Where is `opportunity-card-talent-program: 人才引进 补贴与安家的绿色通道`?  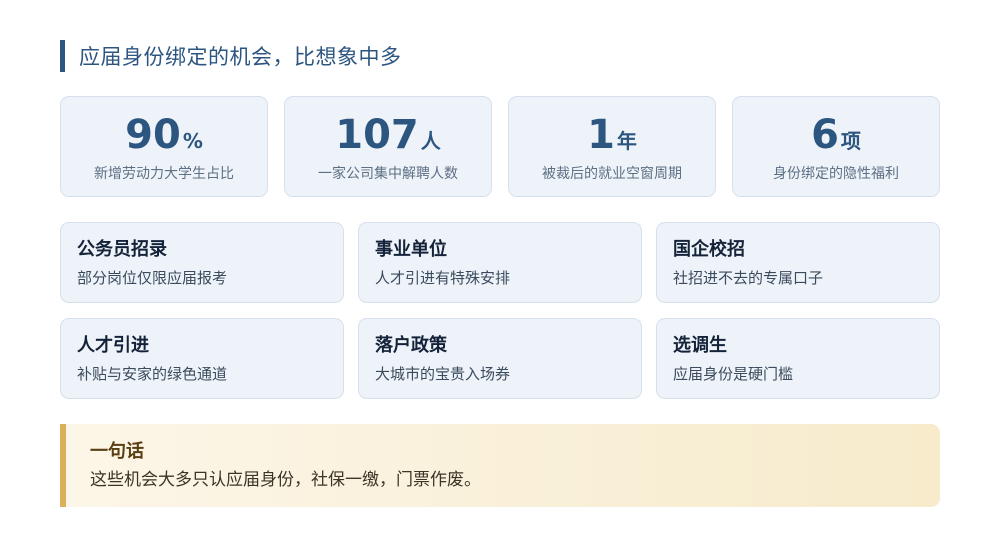
opportunity-card-talent-program: 人才引进 补贴与安家的绿色通道 is located at coordinates (202, 358).